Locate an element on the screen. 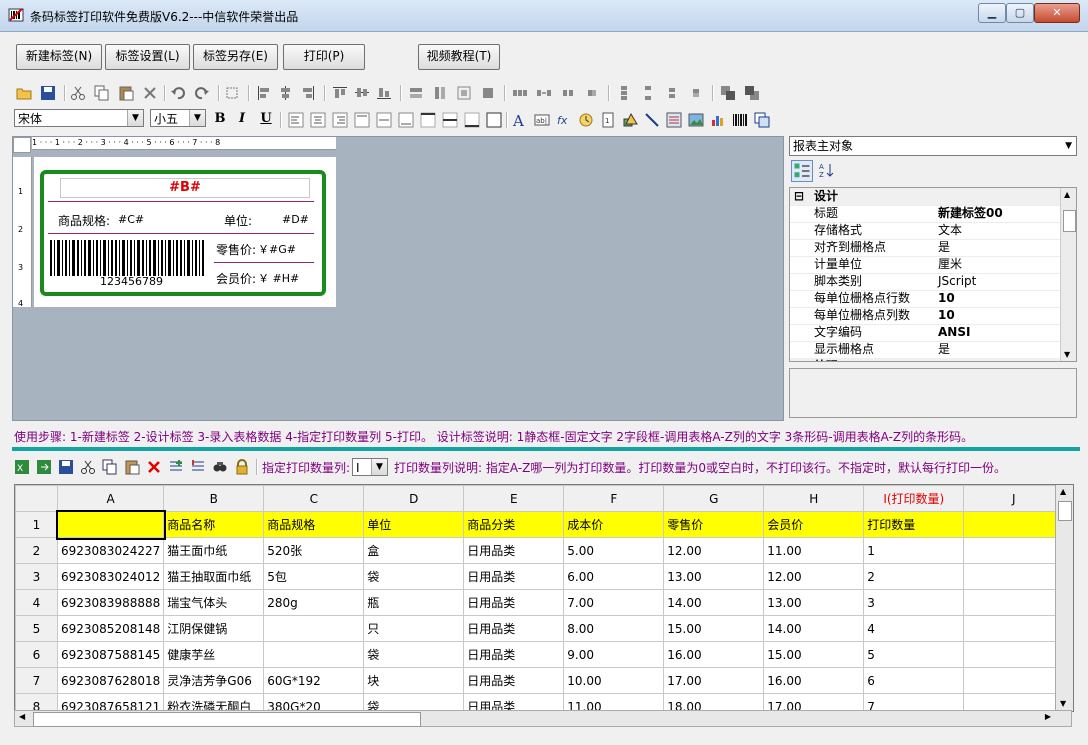 This screenshot has height=745, width=1088. grid-cell: 6923083024227 is located at coordinates (110, 550).